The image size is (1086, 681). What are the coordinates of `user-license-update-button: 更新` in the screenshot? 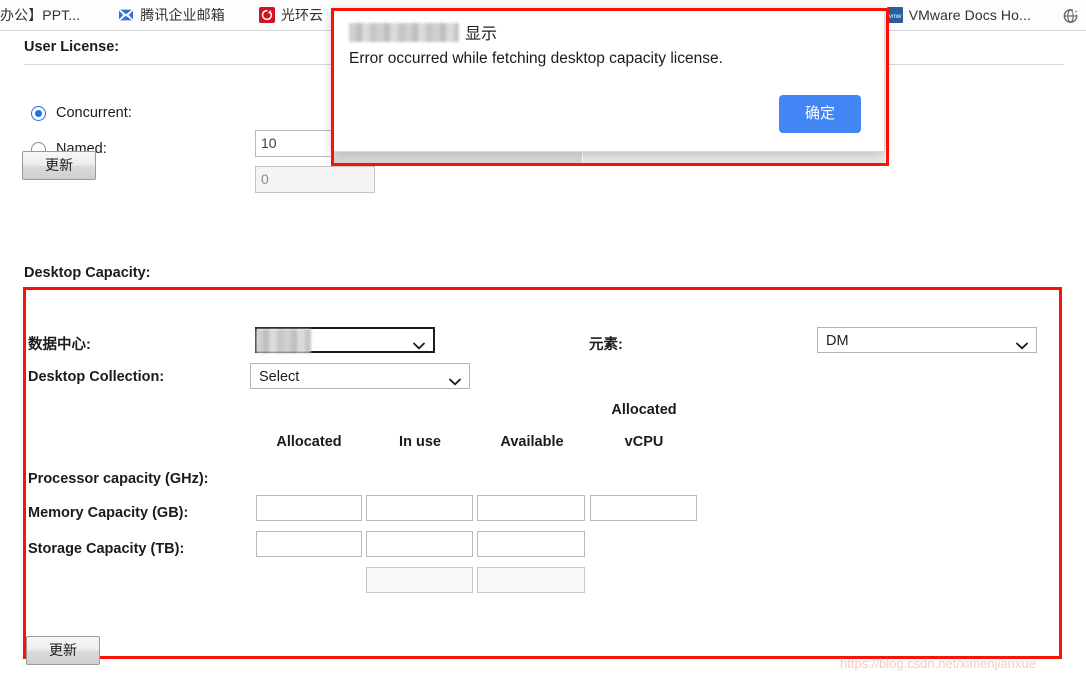 It's located at (59, 165).